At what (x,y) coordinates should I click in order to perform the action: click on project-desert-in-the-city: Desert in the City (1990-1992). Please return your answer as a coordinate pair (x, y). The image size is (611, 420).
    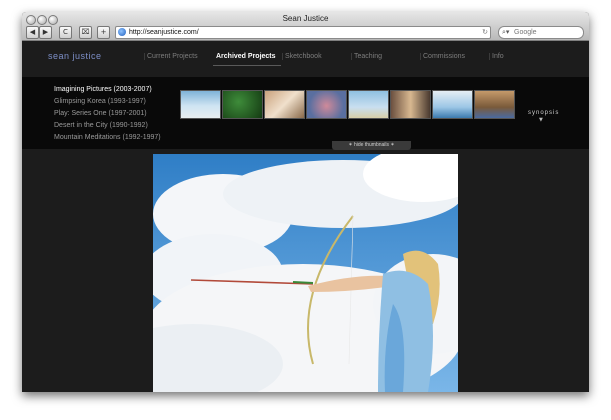
    Looking at the image, I should click on (101, 125).